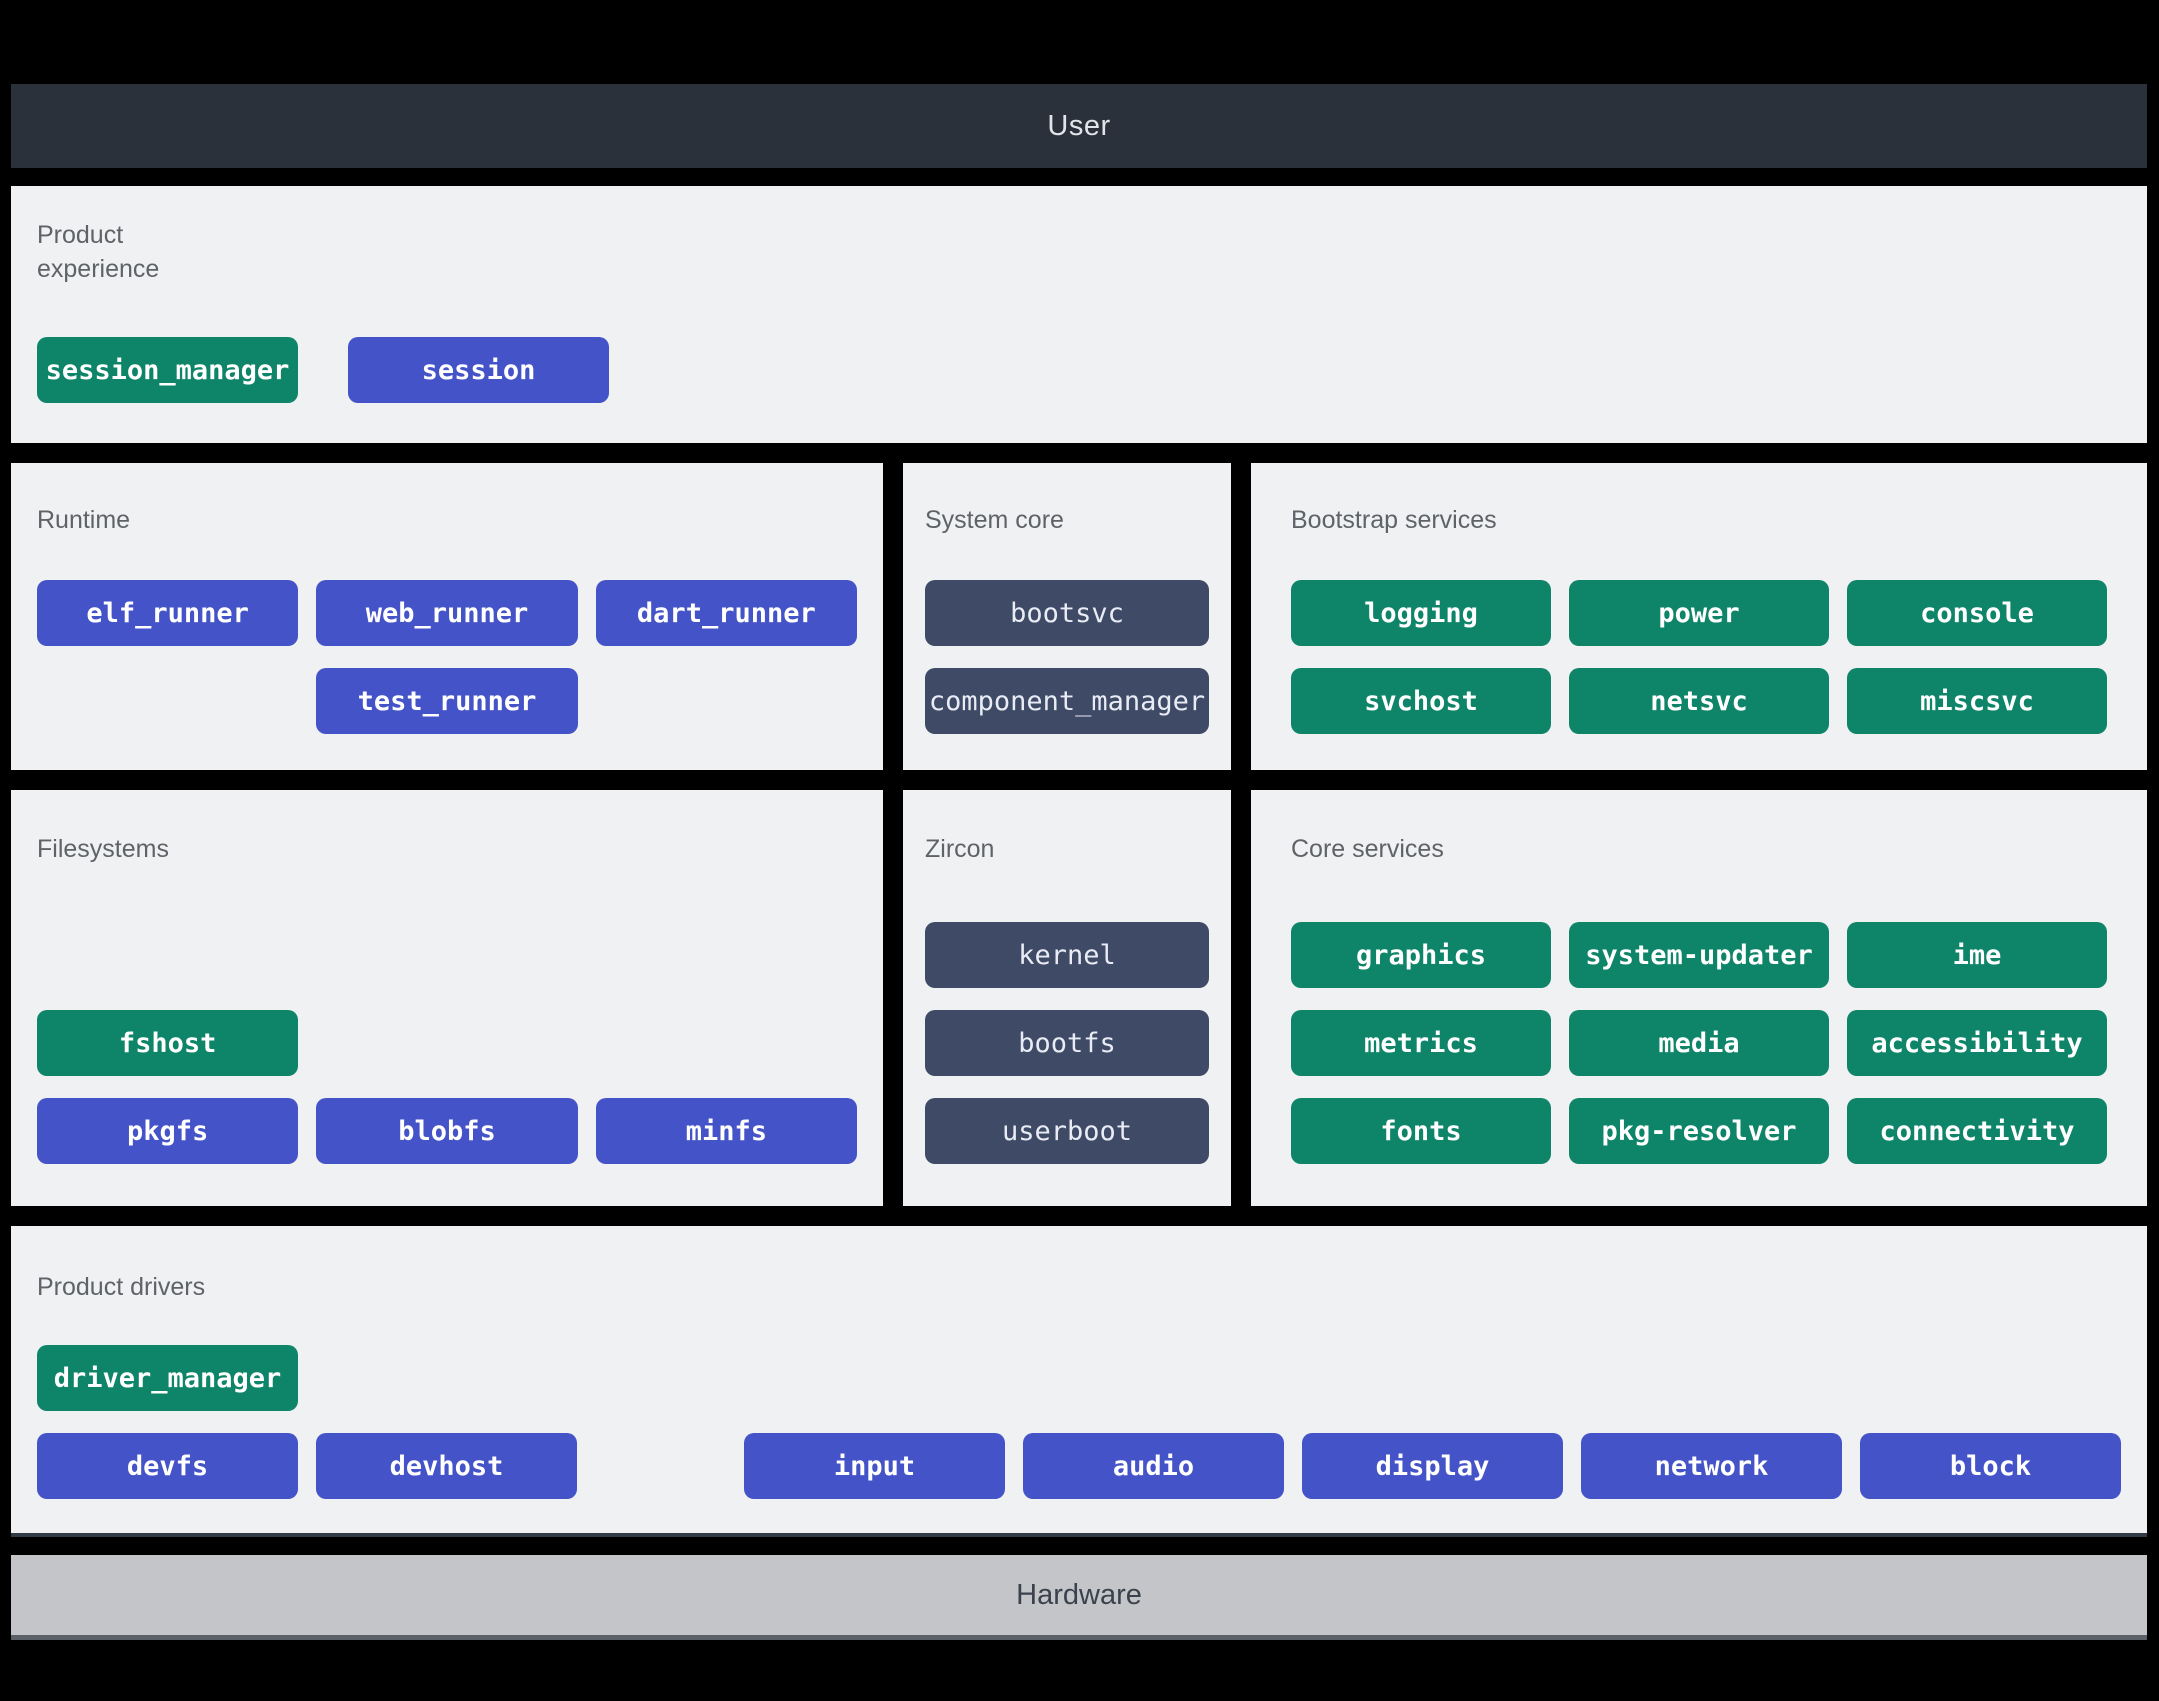  Describe the element at coordinates (1977, 613) in the screenshot. I see `chip-console: console` at that location.